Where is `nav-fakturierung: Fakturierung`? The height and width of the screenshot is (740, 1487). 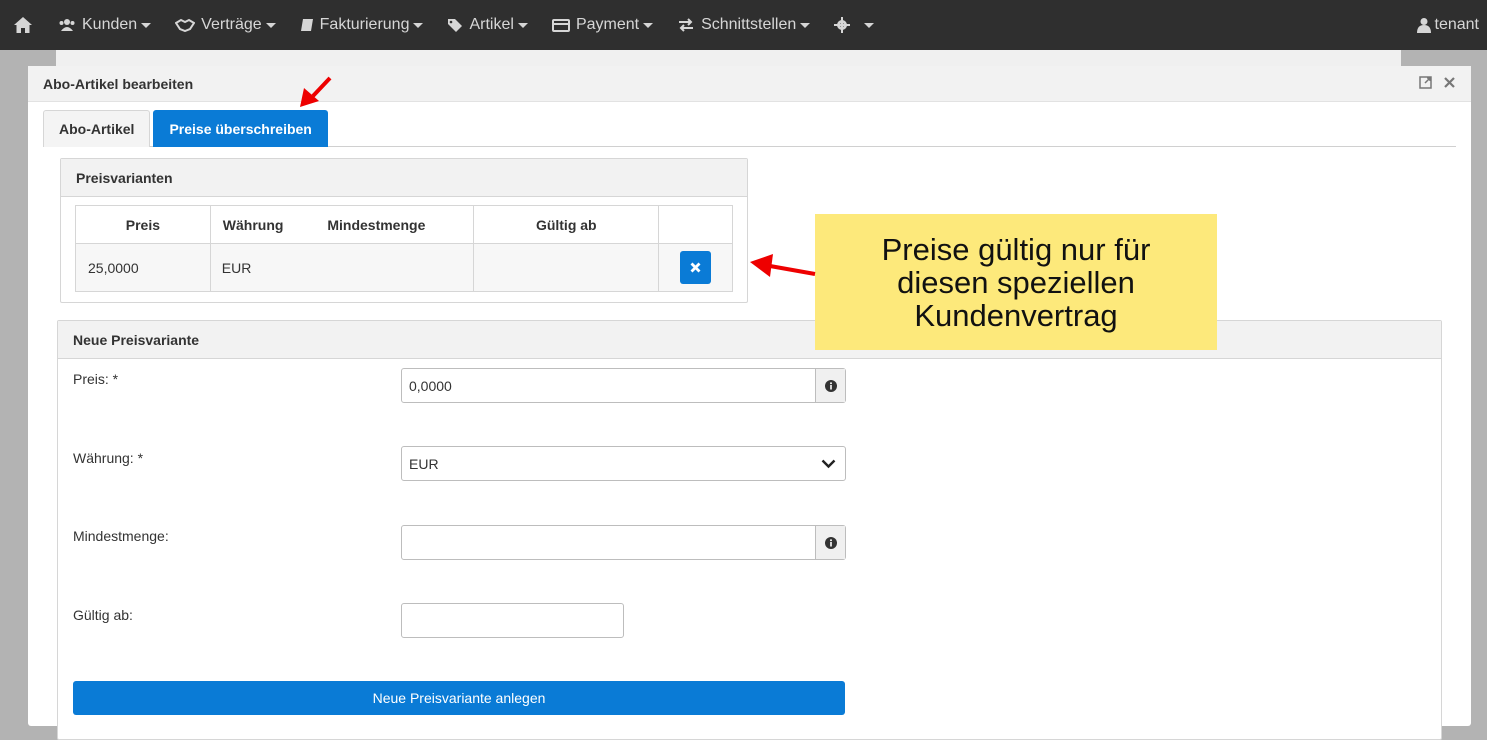
nav-fakturierung: Fakturierung is located at coordinates (362, 25).